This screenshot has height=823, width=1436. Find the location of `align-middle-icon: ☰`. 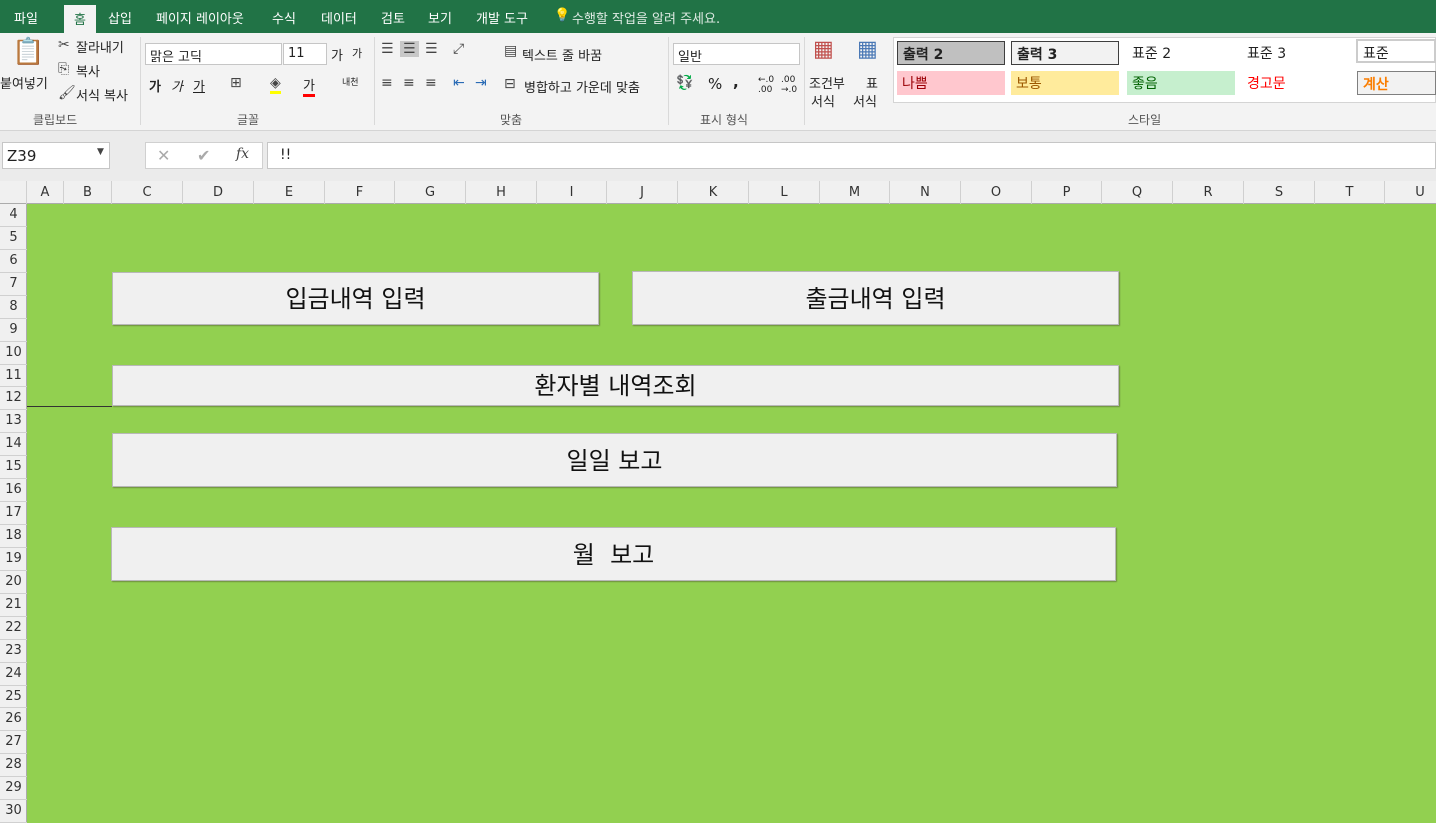

align-middle-icon: ☰ is located at coordinates (409, 49).